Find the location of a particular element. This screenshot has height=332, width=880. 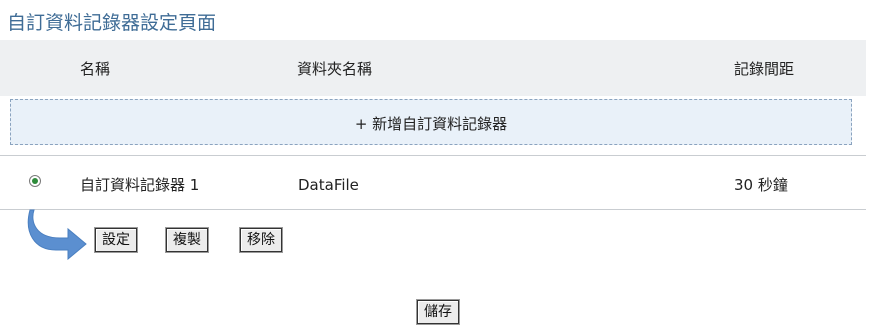

add-logger-label: + 新增自訂資料記錄器 is located at coordinates (431, 124).